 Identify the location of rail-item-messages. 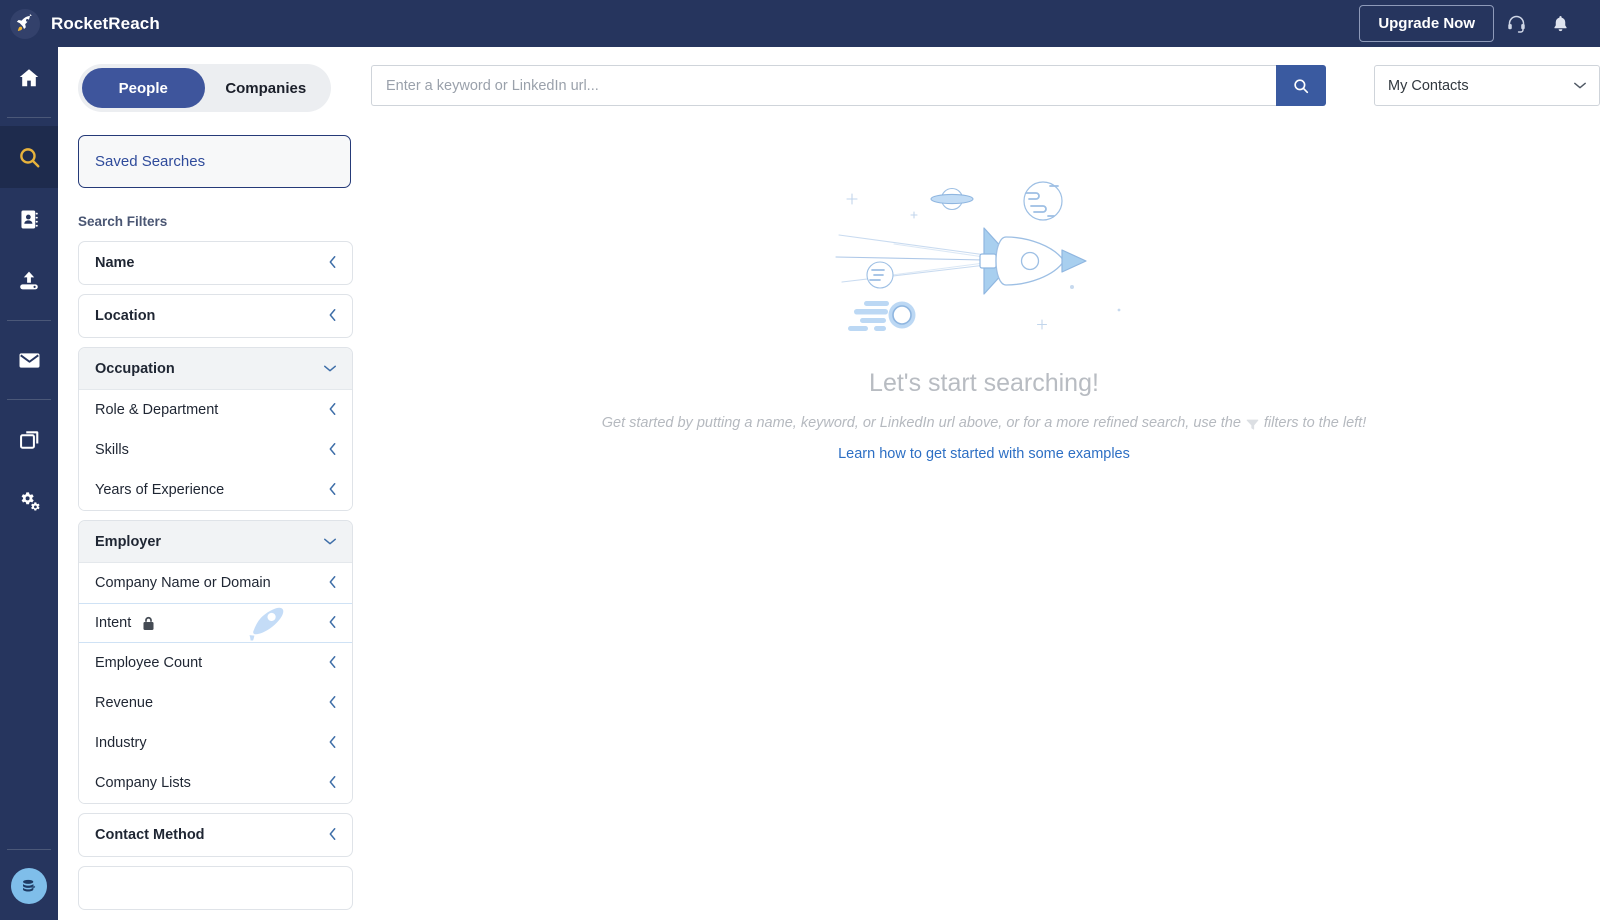
(29, 360).